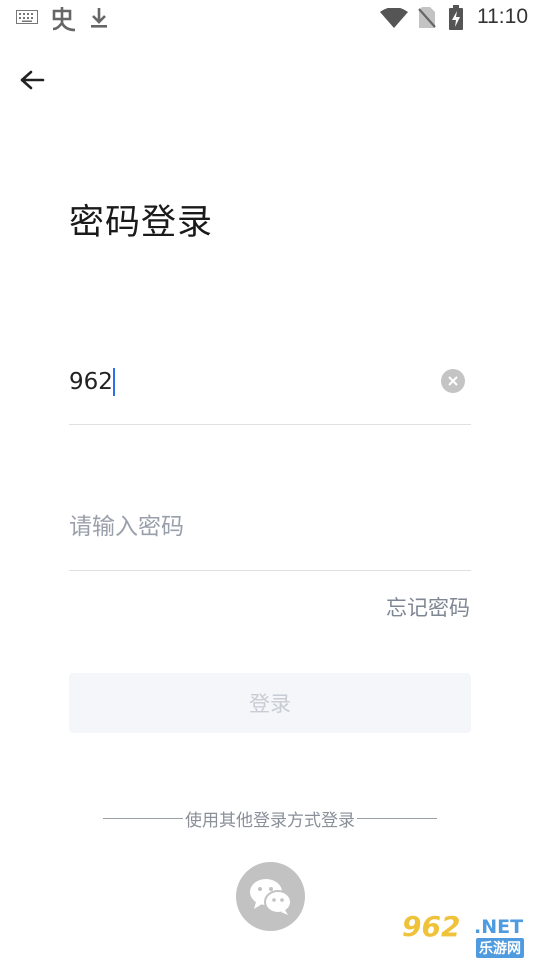  I want to click on forgot-password-link: 忘记密码, so click(428, 607).